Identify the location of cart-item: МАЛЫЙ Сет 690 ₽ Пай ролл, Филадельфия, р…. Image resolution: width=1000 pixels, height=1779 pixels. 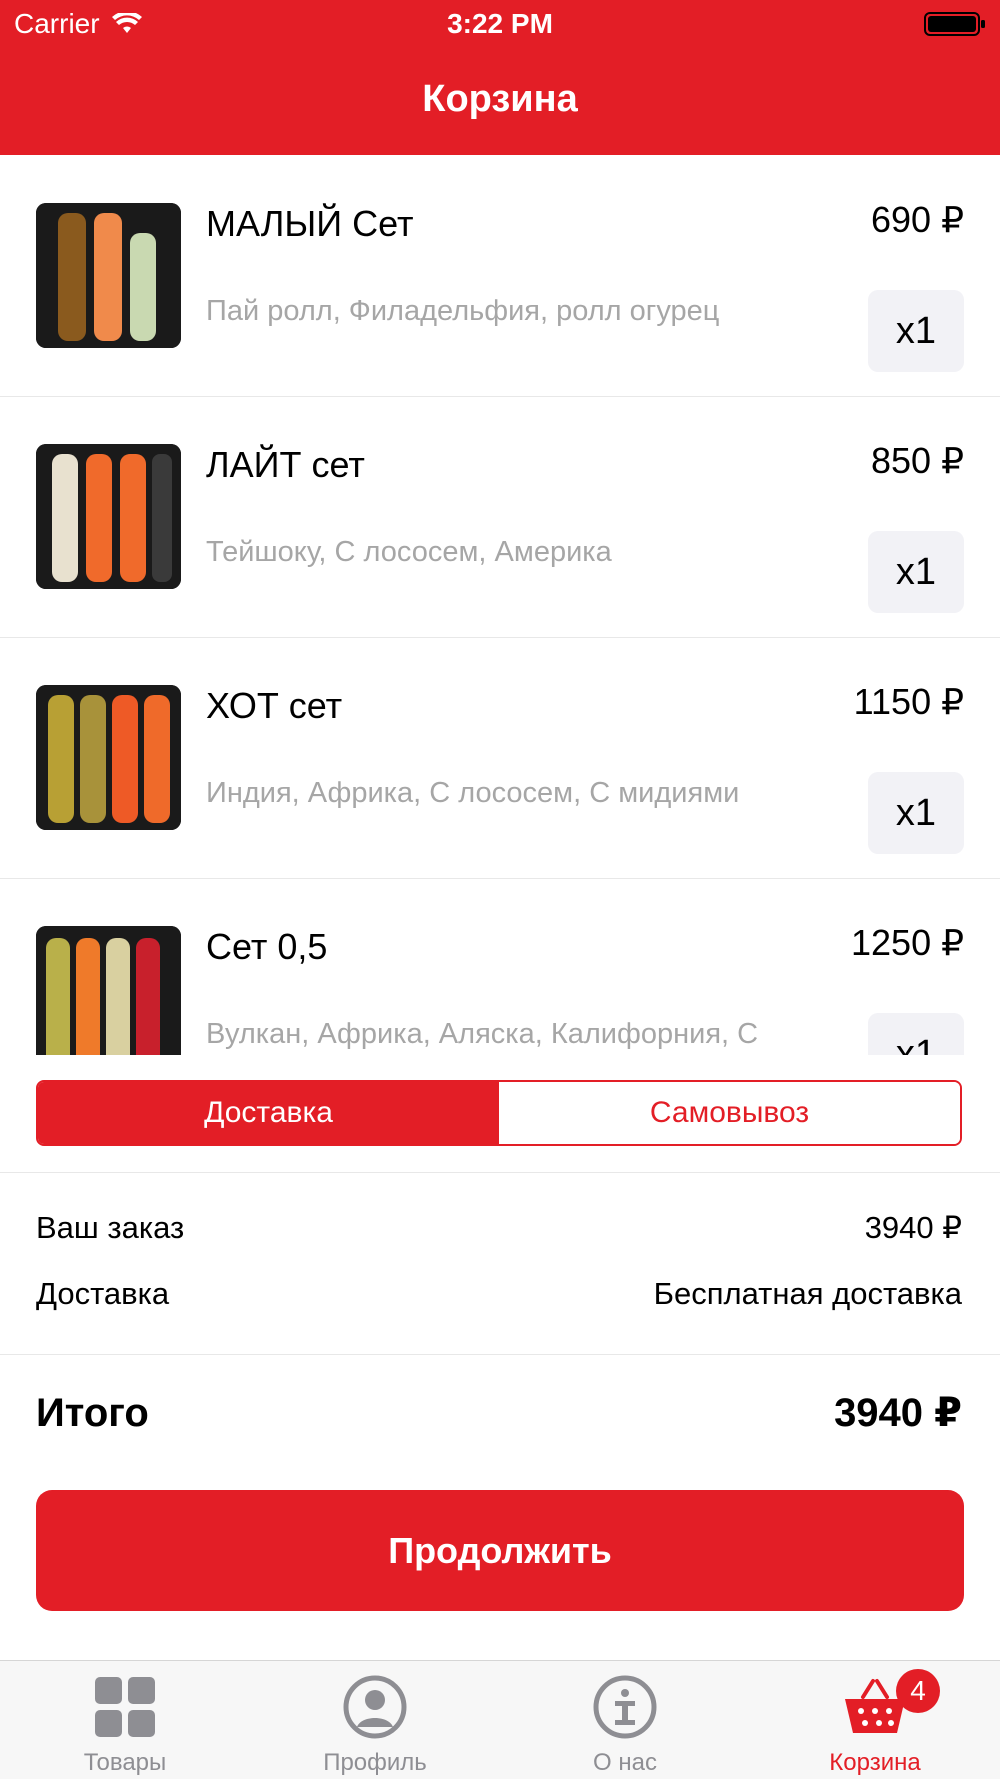
(500, 276).